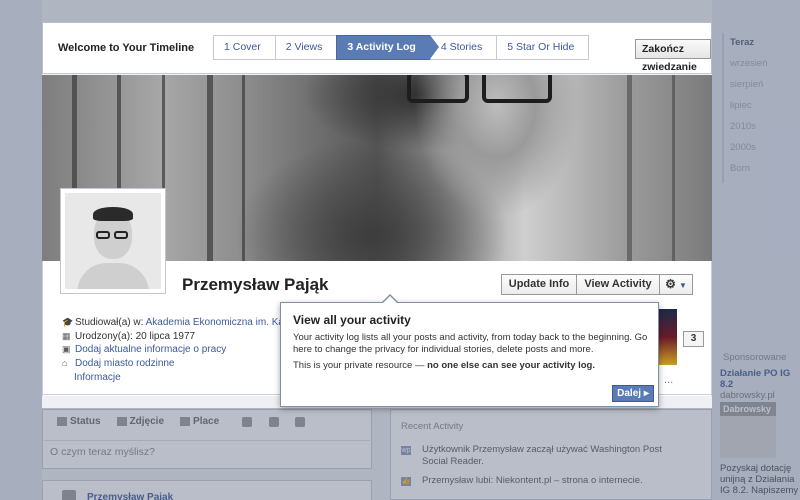 The image size is (800, 500). I want to click on birthday-text: Urodzony(a): 20 lipca 1977, so click(135, 336).